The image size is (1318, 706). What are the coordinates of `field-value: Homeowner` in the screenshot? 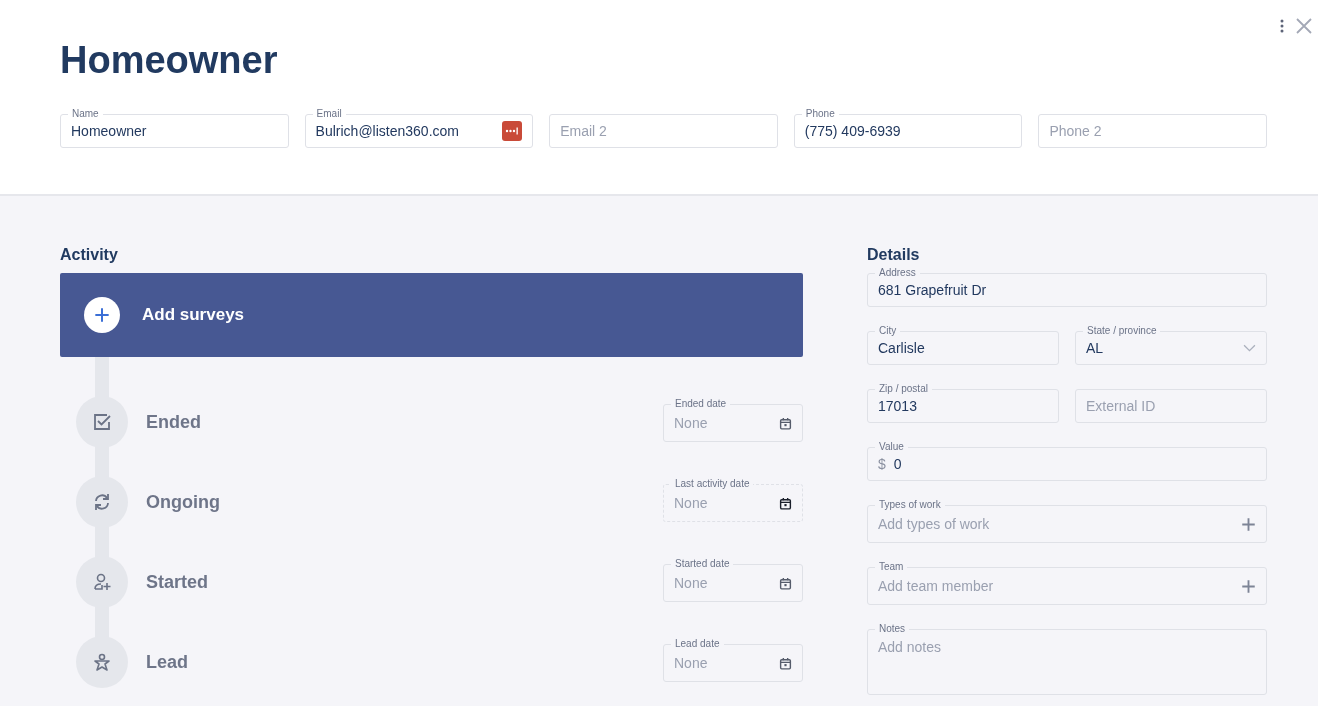 It's located at (109, 131).